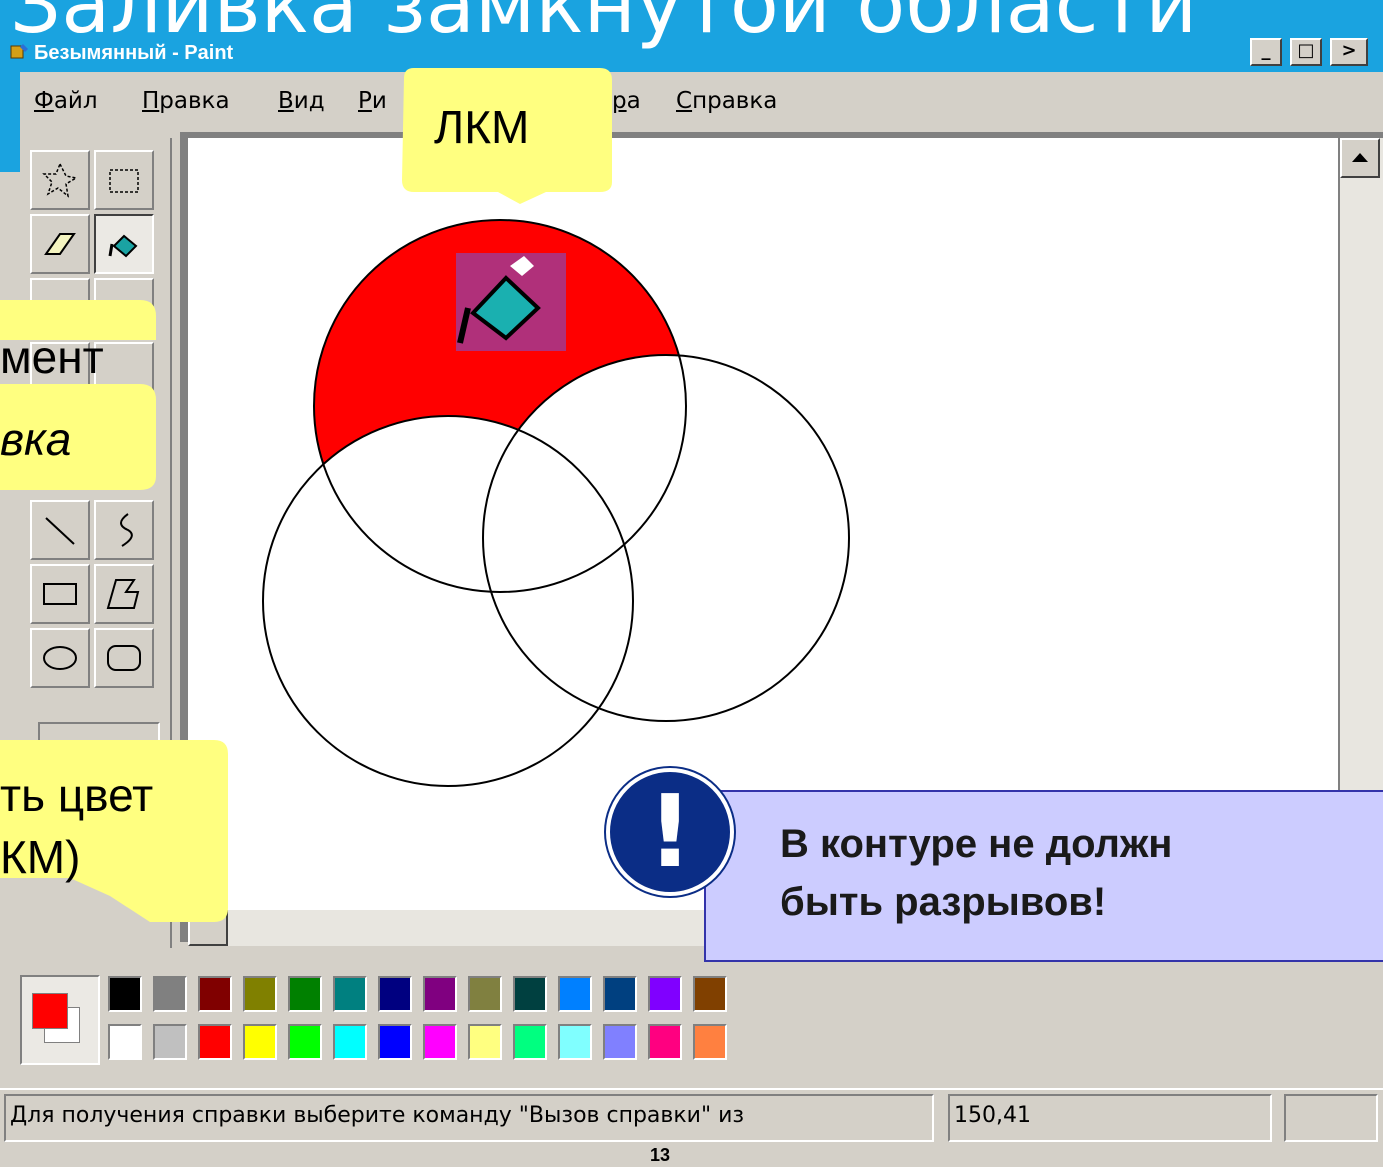  What do you see at coordinates (40, 857) in the screenshot?
I see `callout-color-line2: КМ)` at bounding box center [40, 857].